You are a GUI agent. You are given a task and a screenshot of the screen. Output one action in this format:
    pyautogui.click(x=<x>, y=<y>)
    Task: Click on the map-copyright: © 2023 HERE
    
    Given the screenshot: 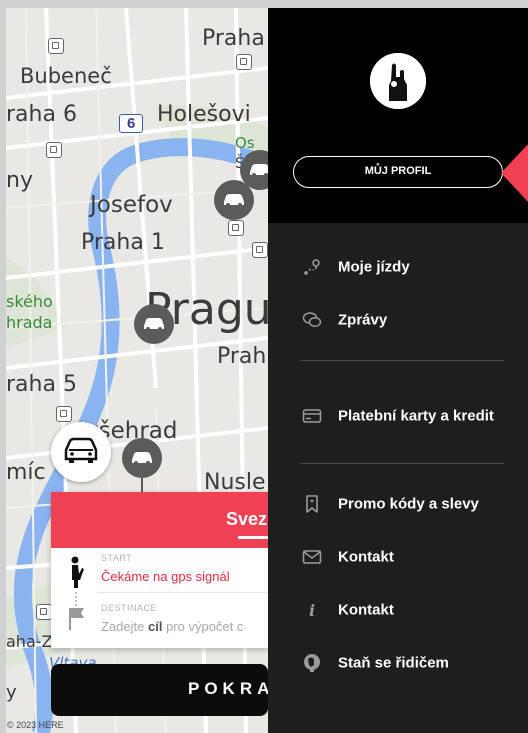 What is the action you would take?
    pyautogui.click(x=35, y=725)
    